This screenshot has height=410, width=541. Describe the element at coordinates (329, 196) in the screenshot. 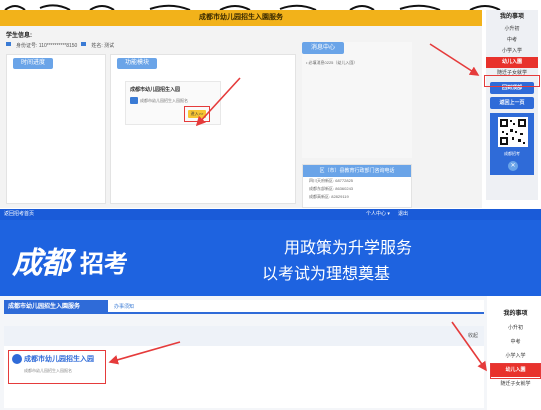

I see `phone-line: 成都高新区: 82829119` at that location.